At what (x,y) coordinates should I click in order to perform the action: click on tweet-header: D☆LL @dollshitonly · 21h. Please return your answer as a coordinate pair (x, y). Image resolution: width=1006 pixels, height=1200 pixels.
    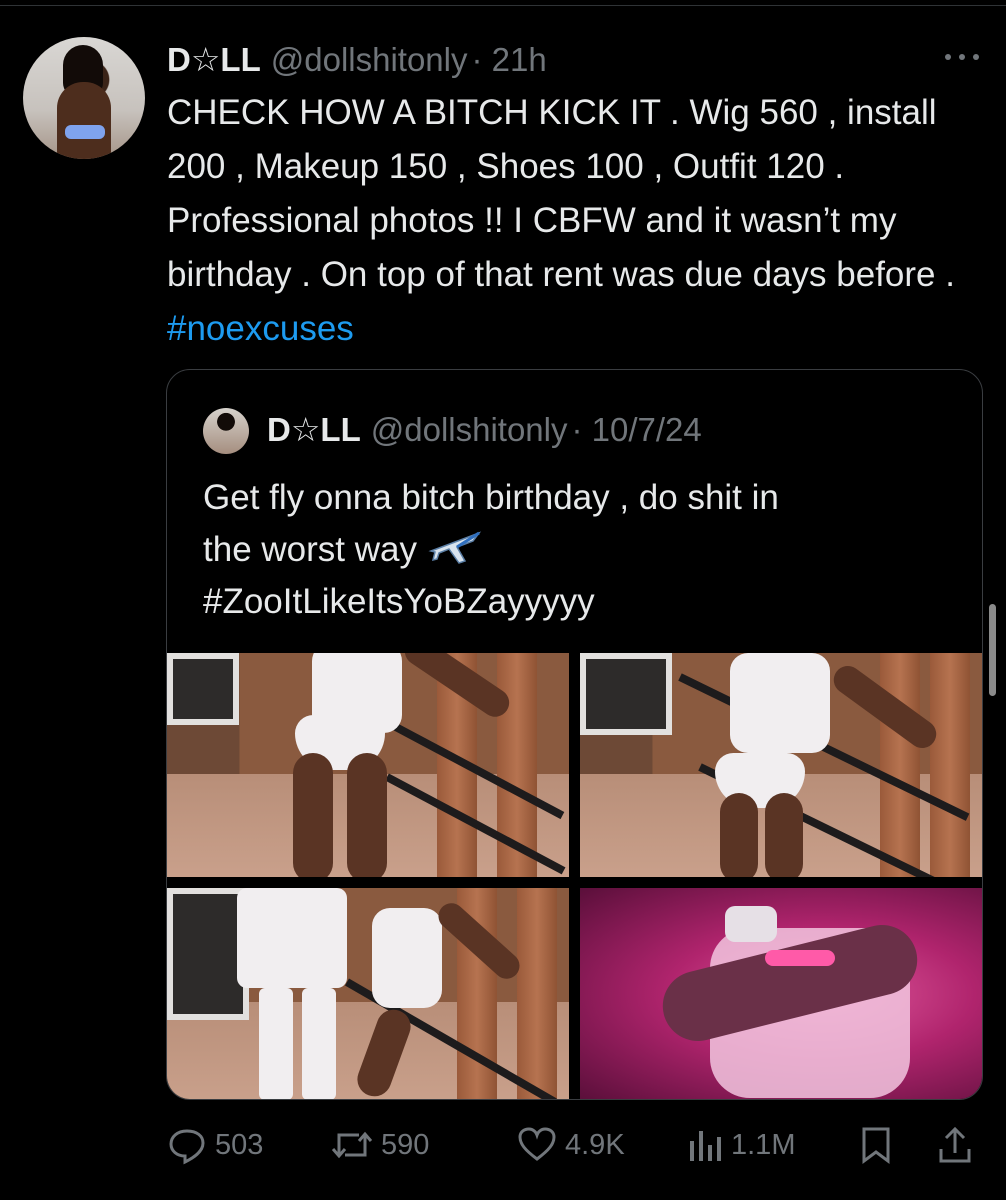
    Looking at the image, I should click on (357, 60).